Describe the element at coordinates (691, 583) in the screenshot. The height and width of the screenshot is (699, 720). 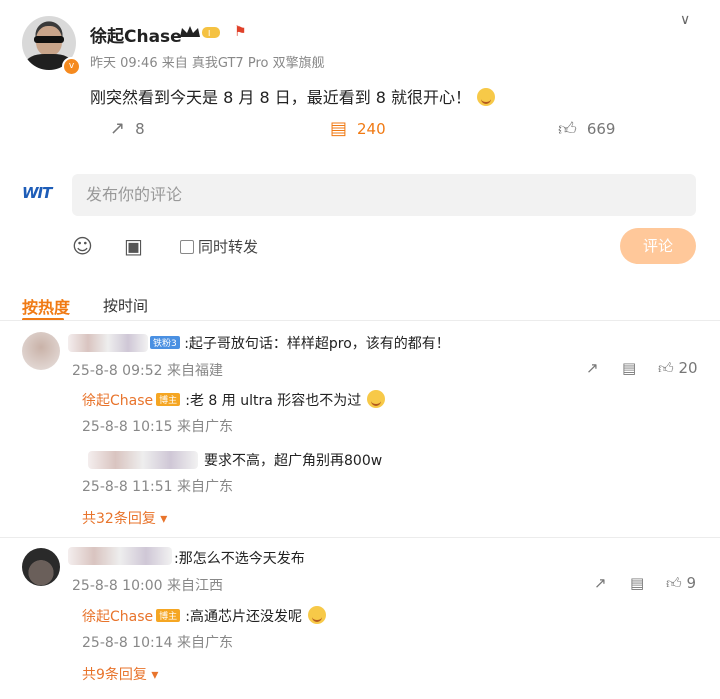
I see `like-count: 9` at that location.